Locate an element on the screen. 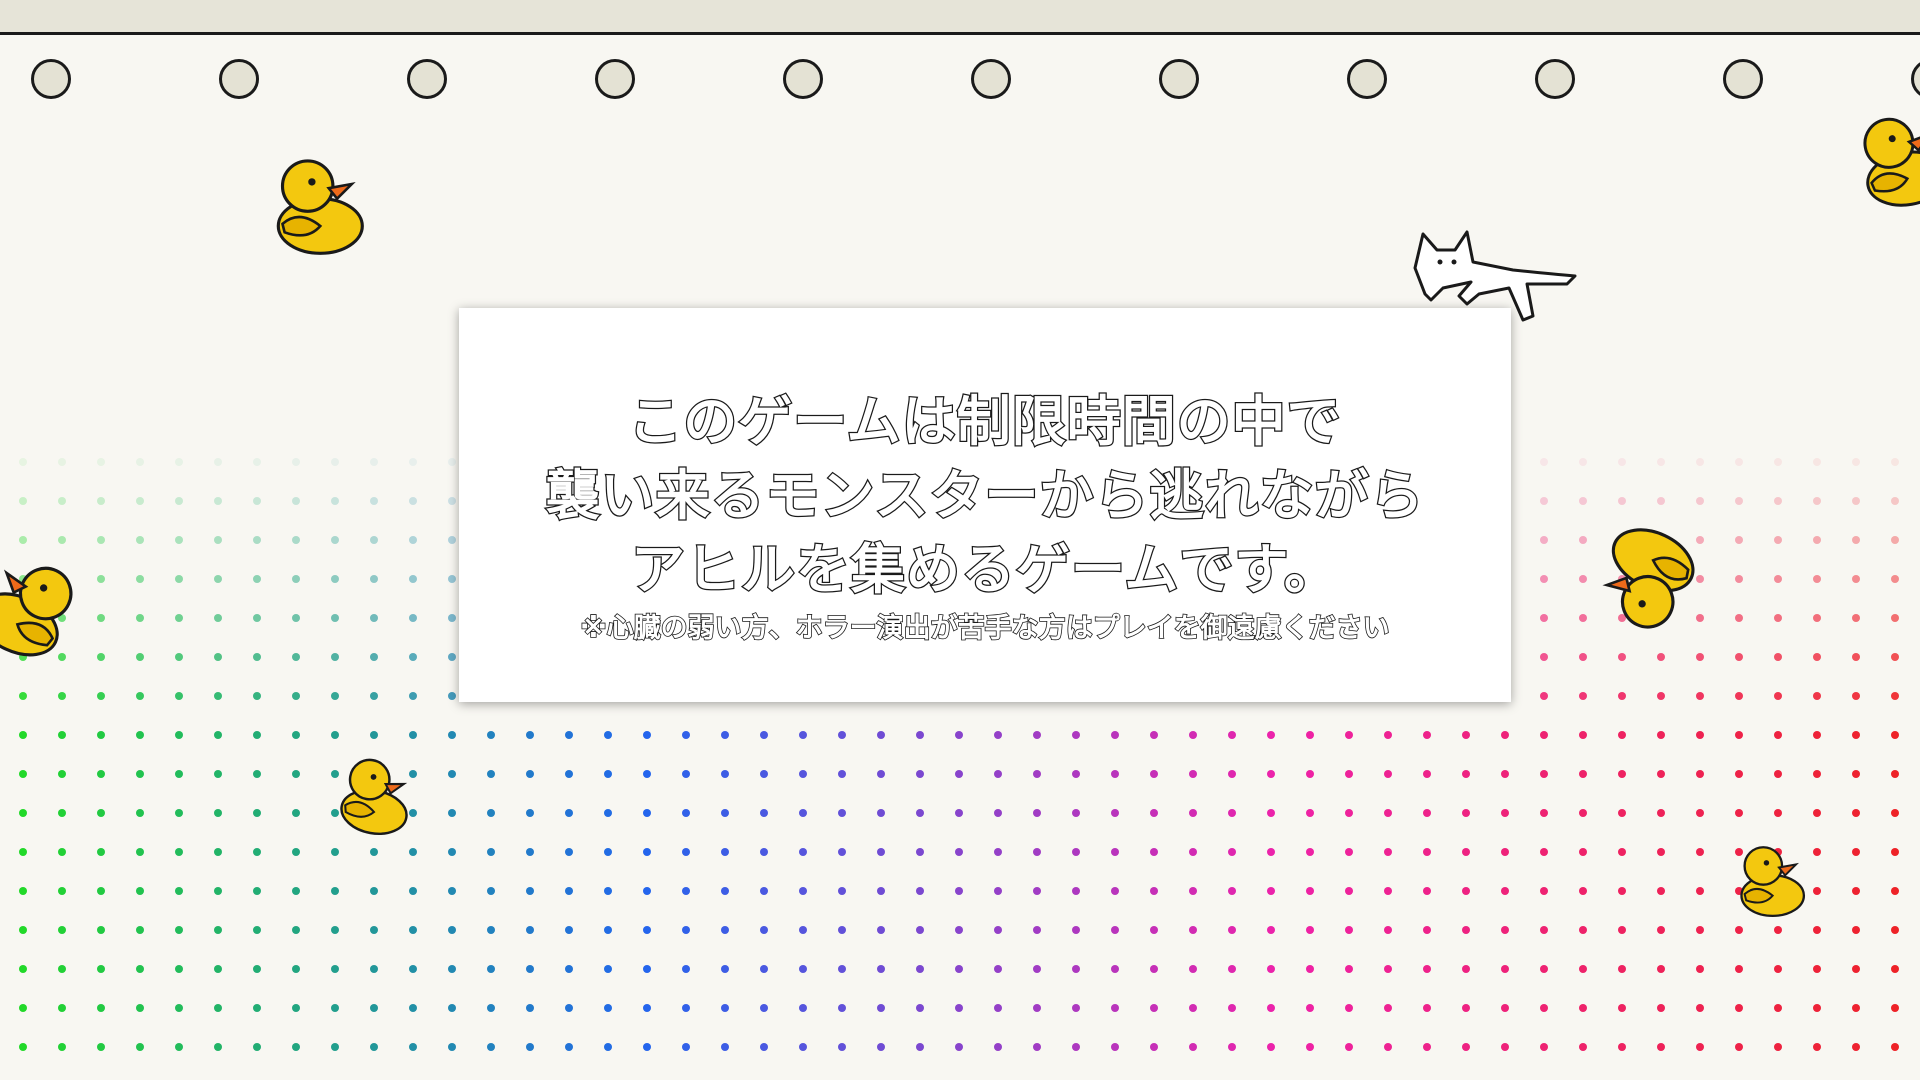  notice-line-1: このゲームは制限時間の中で is located at coordinates (984, 422).